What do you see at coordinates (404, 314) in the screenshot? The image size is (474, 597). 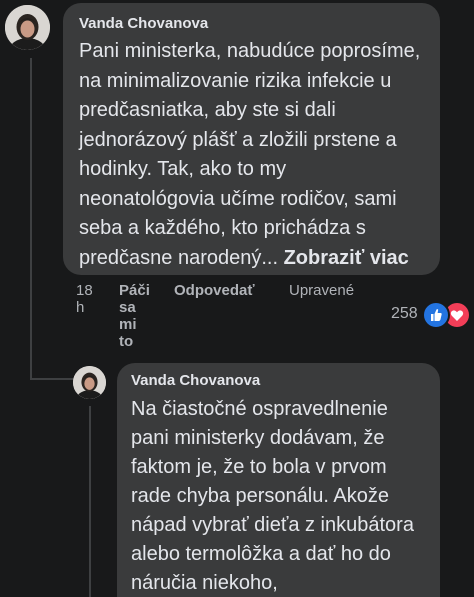 I see `reaction-count: 258` at bounding box center [404, 314].